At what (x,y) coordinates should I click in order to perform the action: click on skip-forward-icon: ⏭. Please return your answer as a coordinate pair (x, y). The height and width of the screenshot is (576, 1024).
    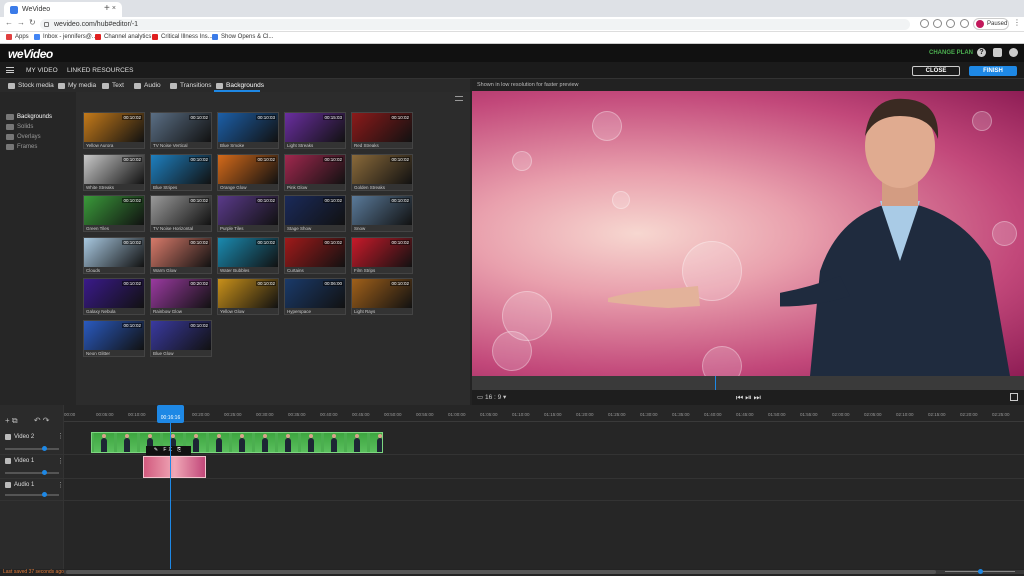
    Looking at the image, I should click on (758, 397).